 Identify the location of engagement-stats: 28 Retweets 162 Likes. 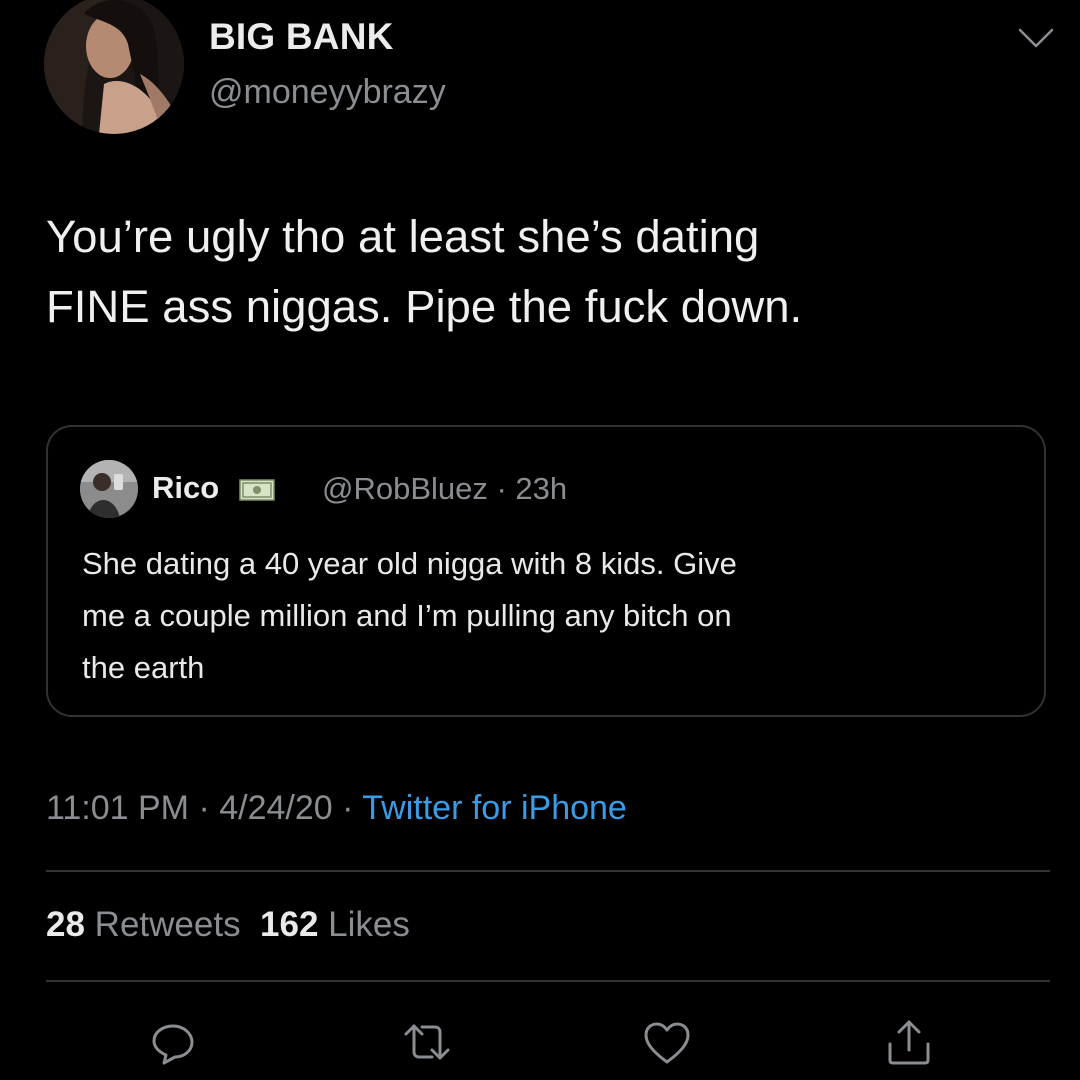
(228, 925).